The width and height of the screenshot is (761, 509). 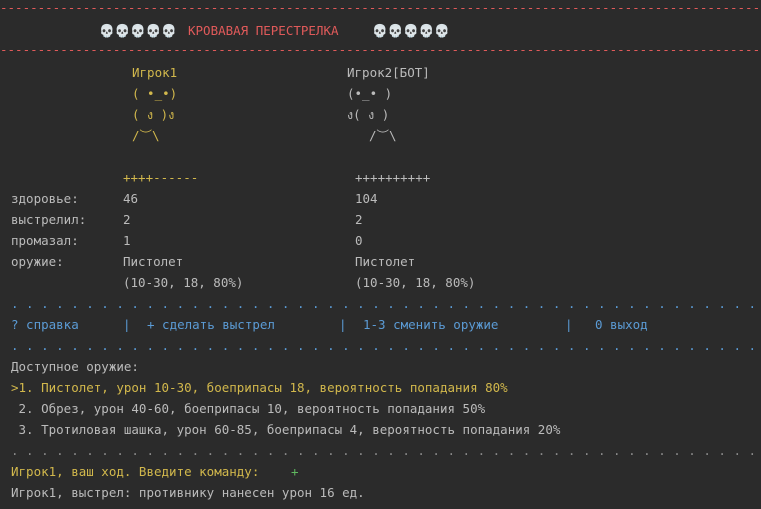 I want to click on command-input: +, so click(x=295, y=471).